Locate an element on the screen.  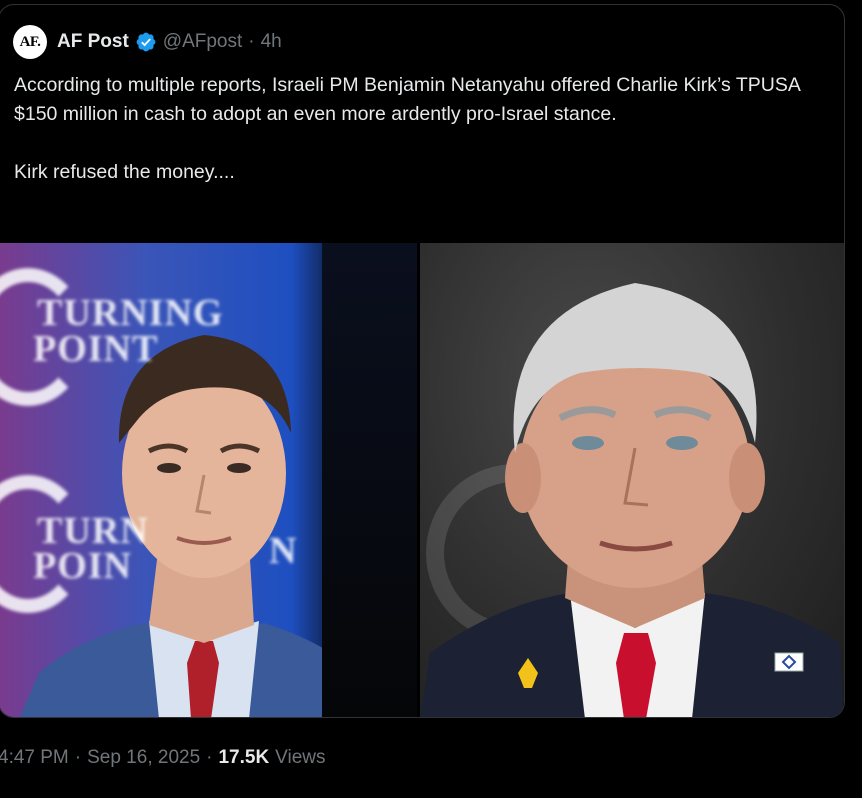
author-handle: @AFpost is located at coordinates (202, 42).